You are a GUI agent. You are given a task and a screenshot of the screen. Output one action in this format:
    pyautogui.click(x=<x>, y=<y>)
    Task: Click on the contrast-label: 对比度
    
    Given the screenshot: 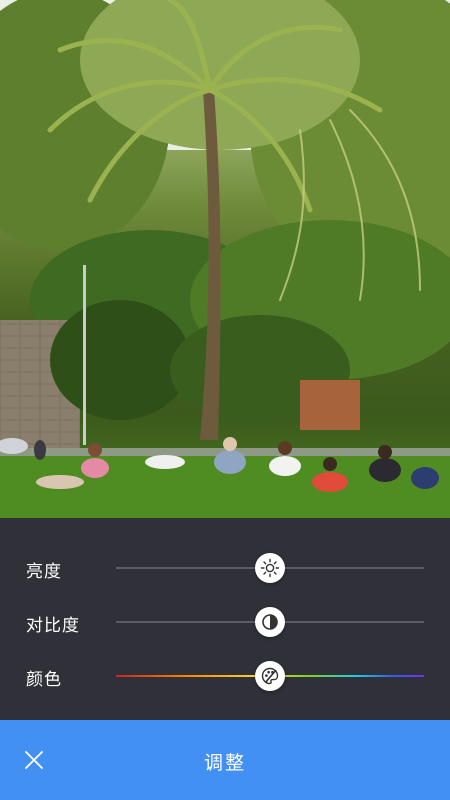 What is the action you would take?
    pyautogui.click(x=53, y=626)
    